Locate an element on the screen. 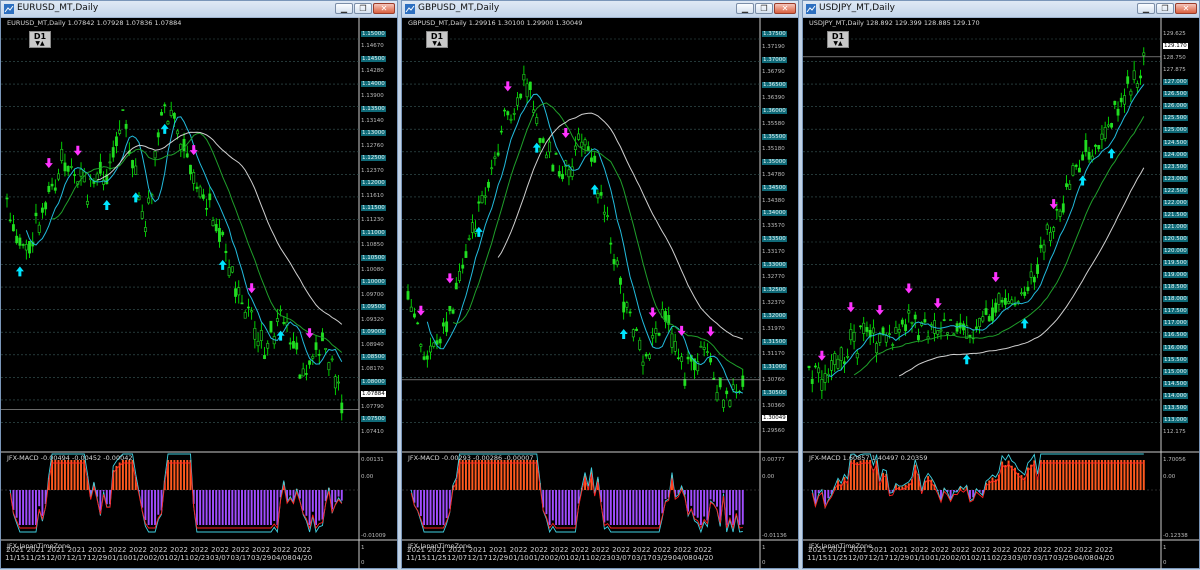  timeframe-arrows-icon: ▼▲ is located at coordinates (838, 44).